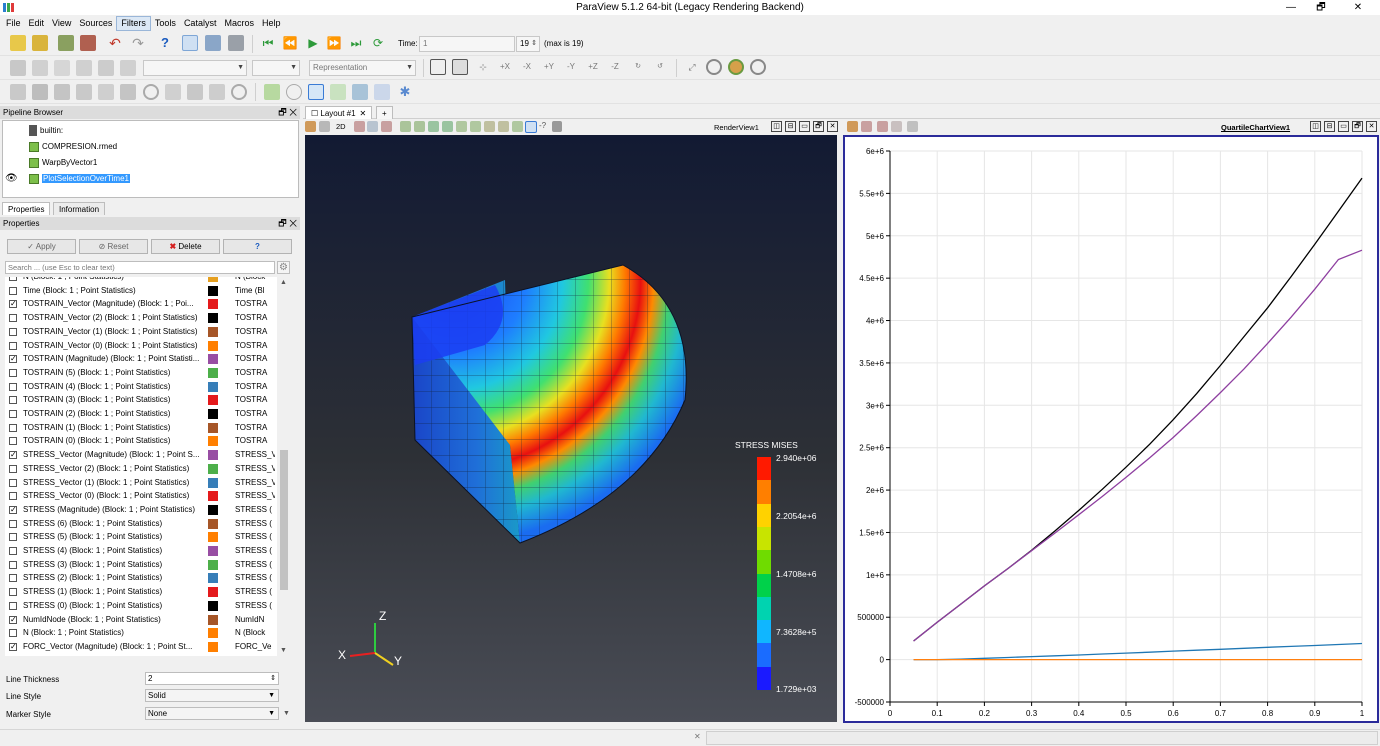 The height and width of the screenshot is (746, 1380). Describe the element at coordinates (528, 44) in the screenshot. I see `time-index-spinbox: 19 ⇕` at that location.